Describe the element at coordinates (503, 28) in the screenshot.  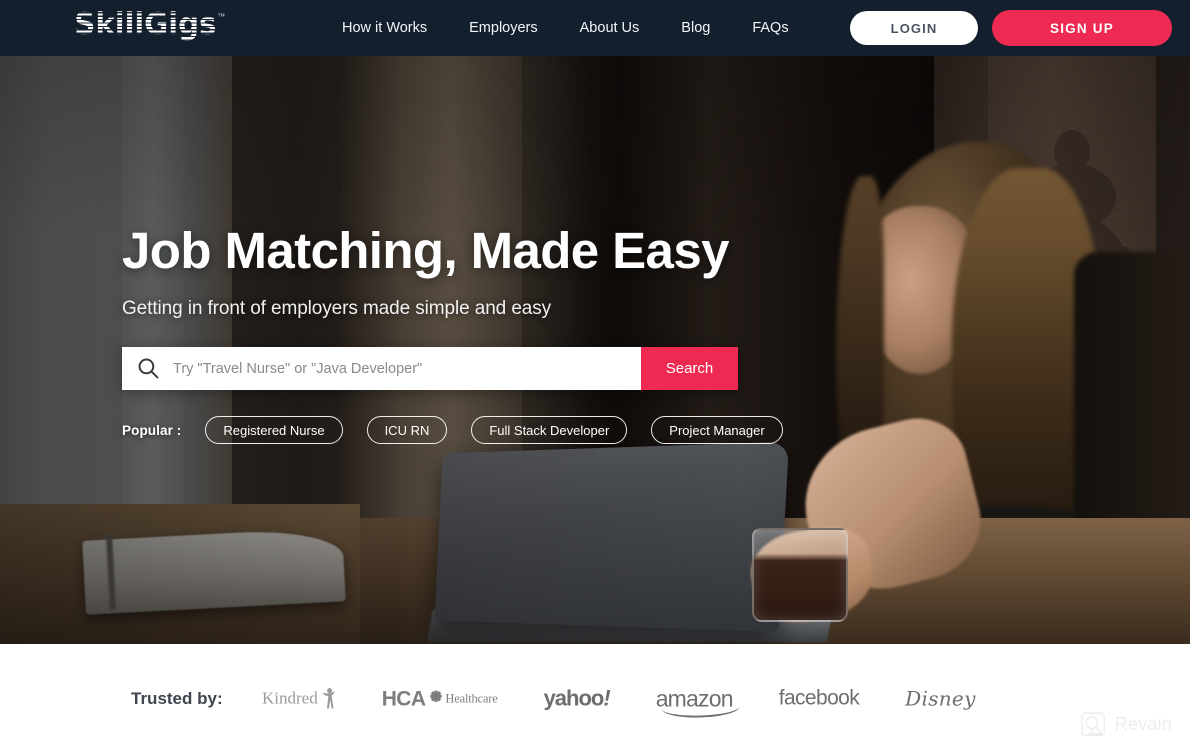
I see `nav-item-employers: Employers` at that location.